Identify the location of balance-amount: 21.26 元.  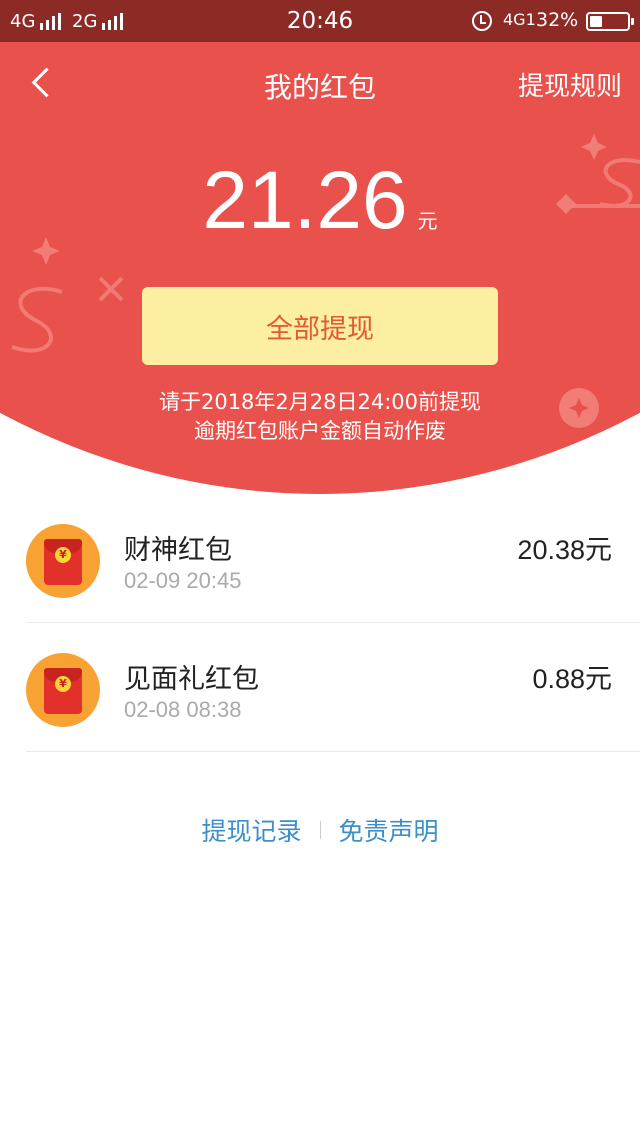
(320, 201).